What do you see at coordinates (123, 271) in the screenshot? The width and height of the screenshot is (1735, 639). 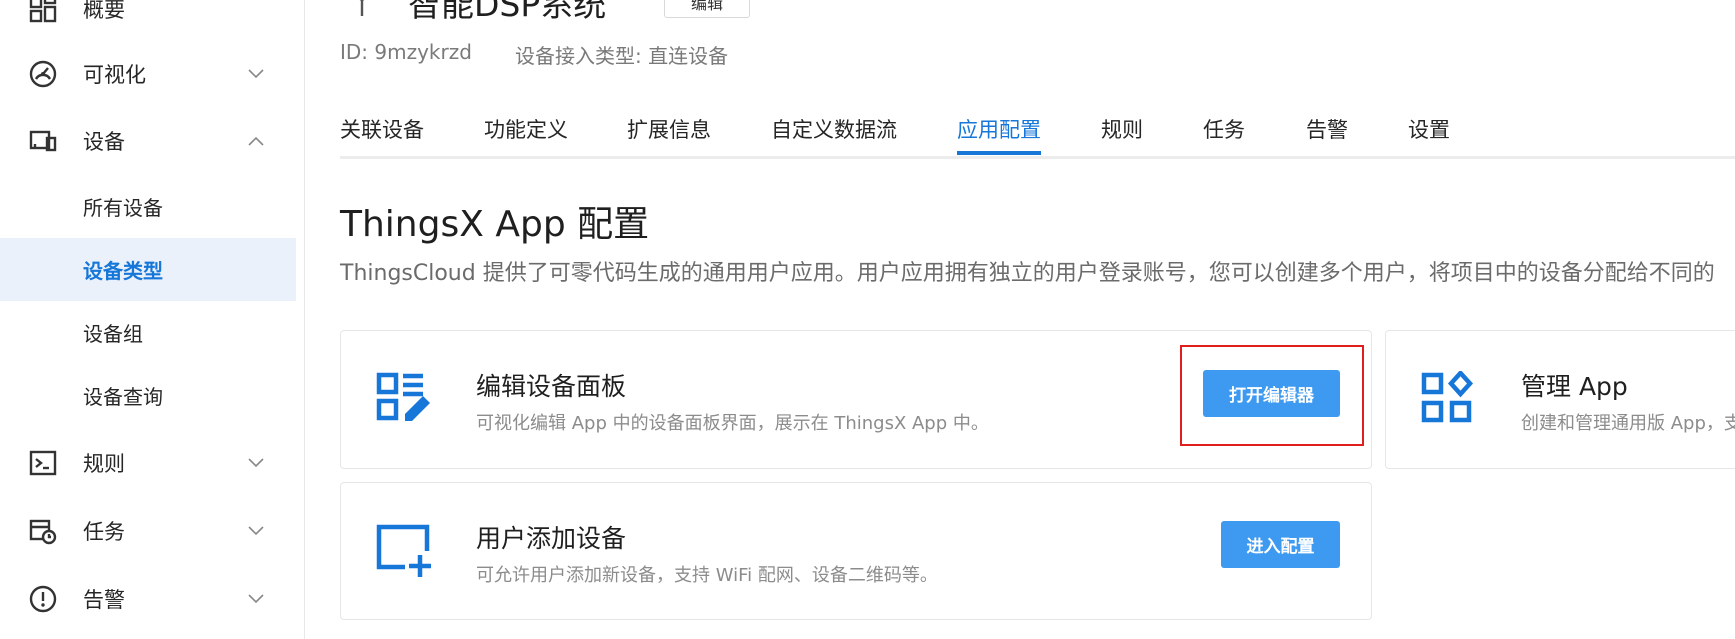 I see `sidebar-subitem-label: 设备类型` at bounding box center [123, 271].